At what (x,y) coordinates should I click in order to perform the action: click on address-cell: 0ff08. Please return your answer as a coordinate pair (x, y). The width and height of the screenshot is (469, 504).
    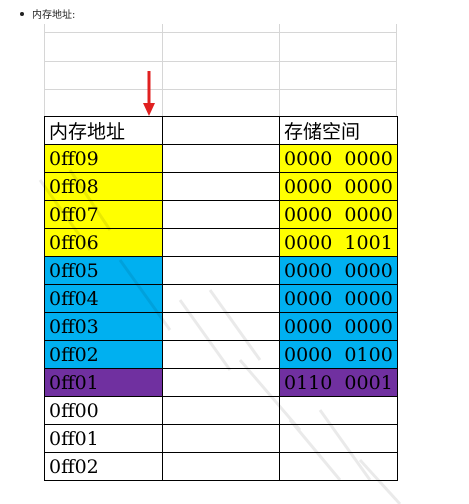
    Looking at the image, I should click on (103, 186).